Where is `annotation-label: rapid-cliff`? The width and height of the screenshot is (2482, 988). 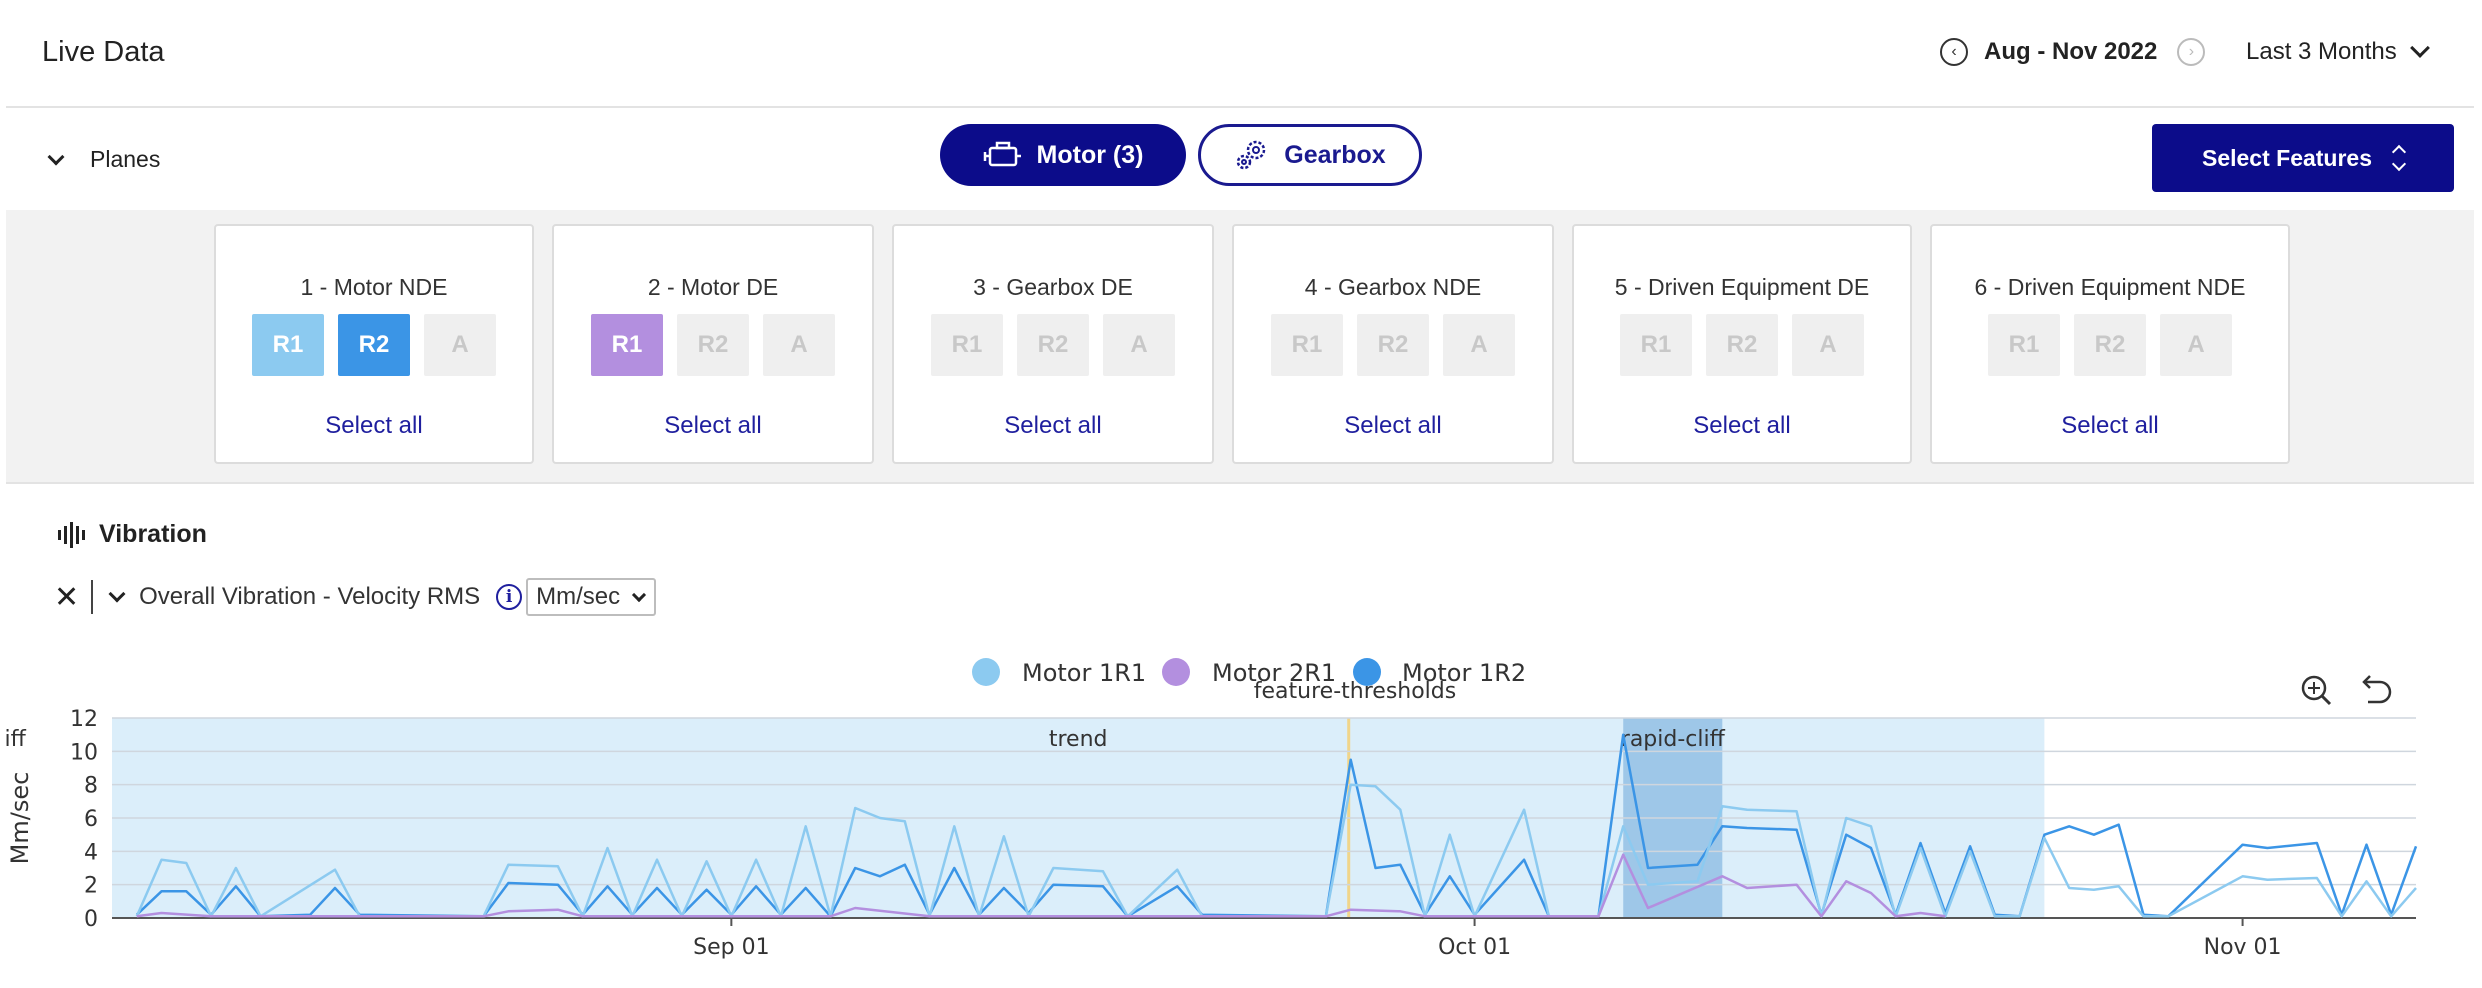 annotation-label: rapid-cliff is located at coordinates (1673, 739).